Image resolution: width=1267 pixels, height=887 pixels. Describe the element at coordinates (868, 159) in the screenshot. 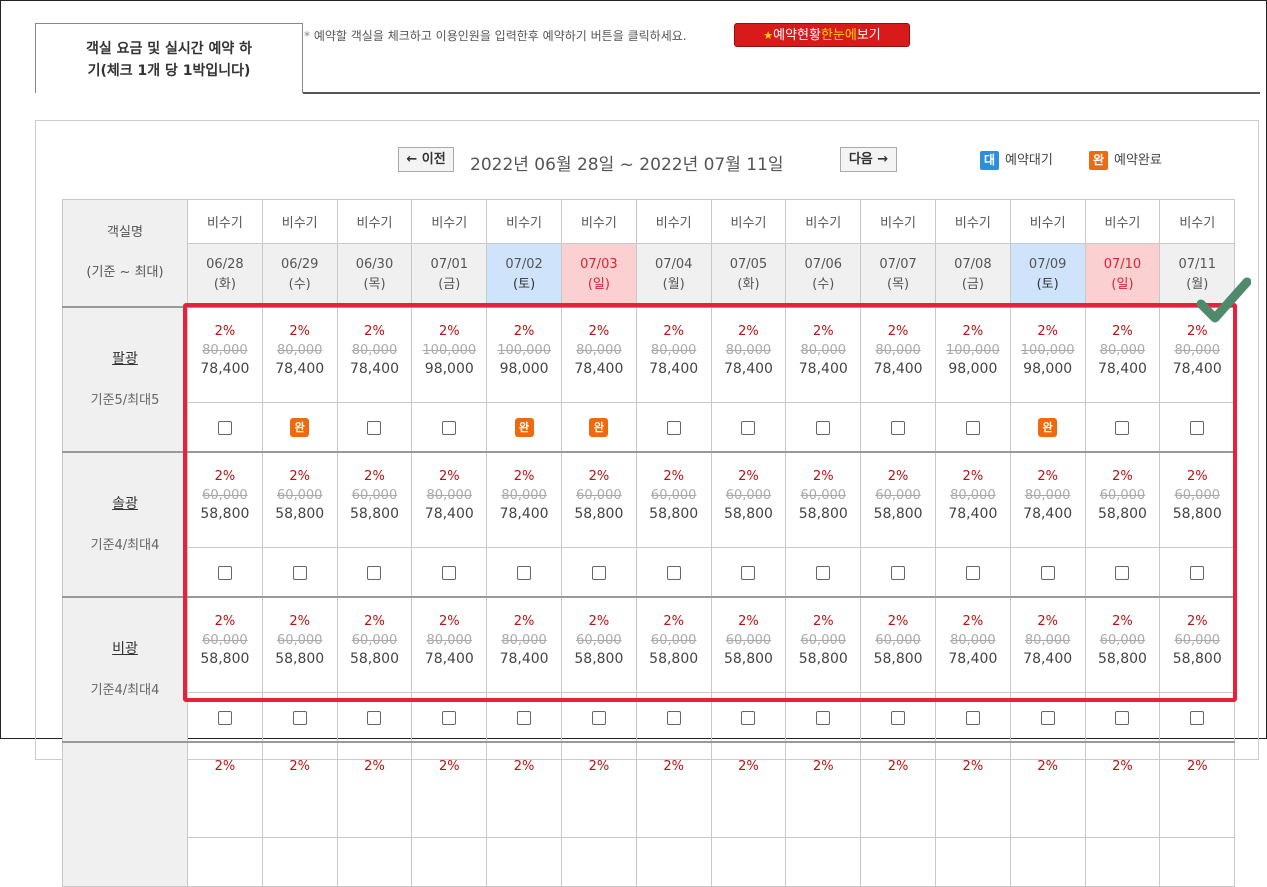

I see `next-button: 다음 →` at that location.